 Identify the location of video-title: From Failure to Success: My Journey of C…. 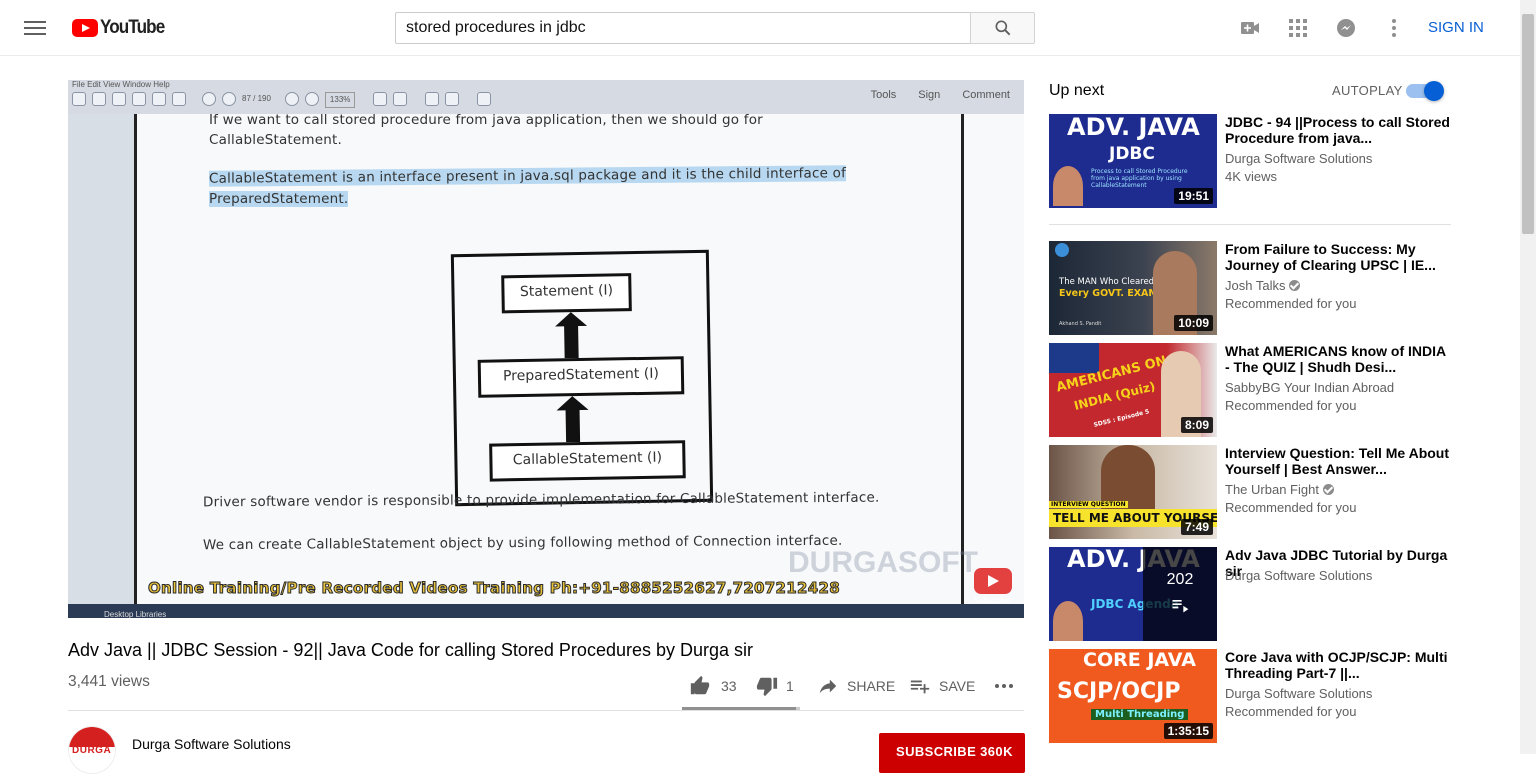
(1338, 257).